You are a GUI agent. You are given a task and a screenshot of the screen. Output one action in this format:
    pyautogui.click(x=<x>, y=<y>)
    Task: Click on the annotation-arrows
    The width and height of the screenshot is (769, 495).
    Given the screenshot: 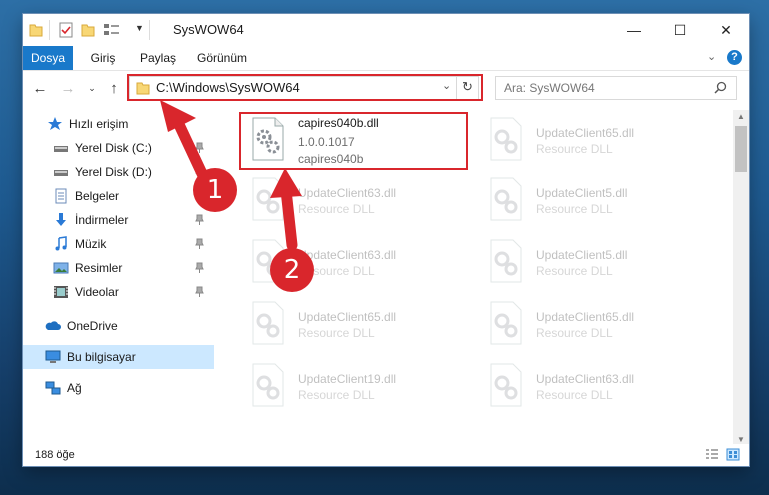 What is the action you would take?
    pyautogui.click(x=231, y=175)
    